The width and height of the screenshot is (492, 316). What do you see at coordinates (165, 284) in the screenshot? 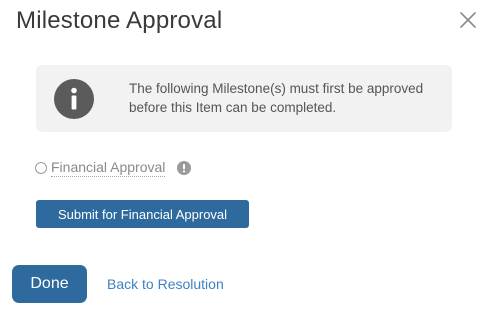
I see `back-to-resolution-link: Back to Resolution` at bounding box center [165, 284].